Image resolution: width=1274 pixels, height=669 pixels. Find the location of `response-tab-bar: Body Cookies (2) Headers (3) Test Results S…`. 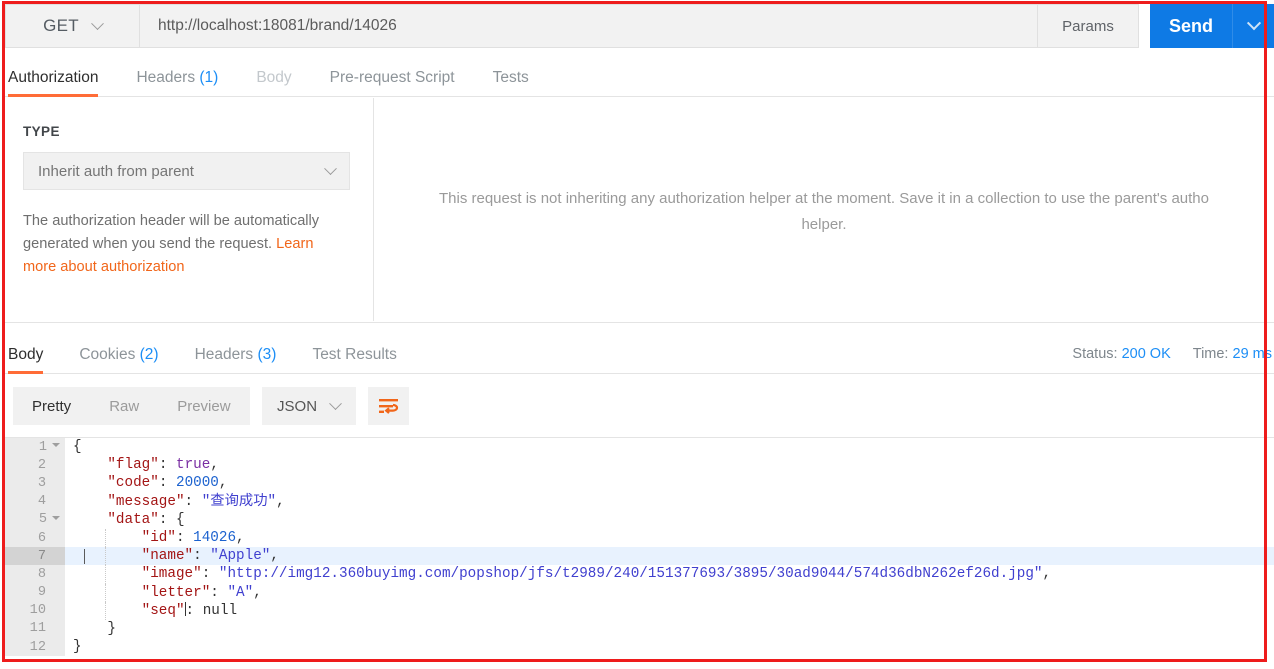

response-tab-bar: Body Cookies (2) Headers (3) Test Results S… is located at coordinates (639, 348).